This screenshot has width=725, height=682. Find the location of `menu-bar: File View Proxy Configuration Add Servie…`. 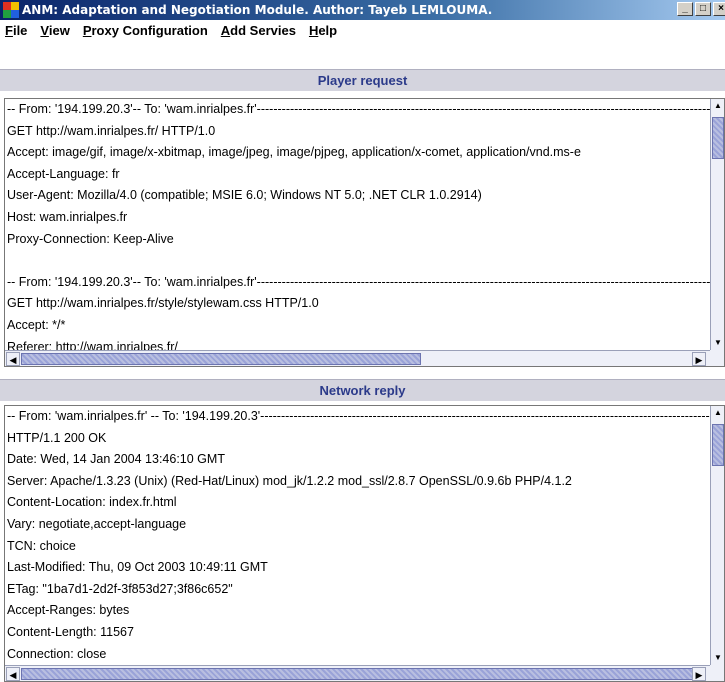

menu-bar: File View Proxy Configuration Add Servie… is located at coordinates (362, 30).